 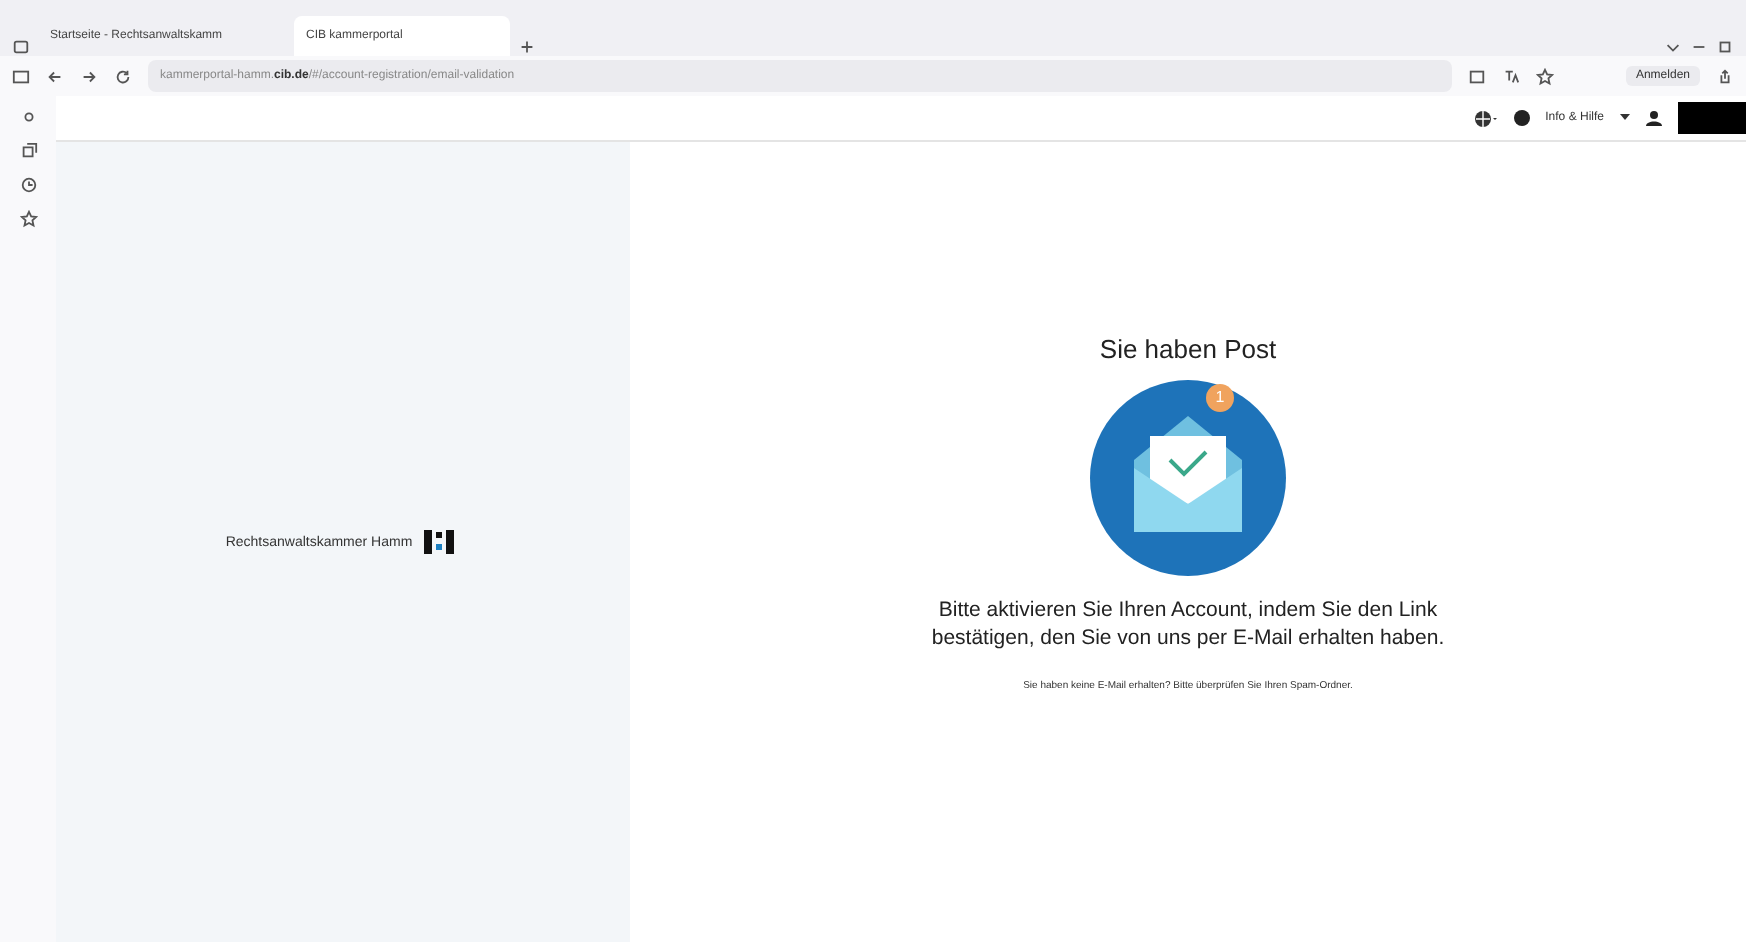 I want to click on reload-icon, so click(x=123, y=76).